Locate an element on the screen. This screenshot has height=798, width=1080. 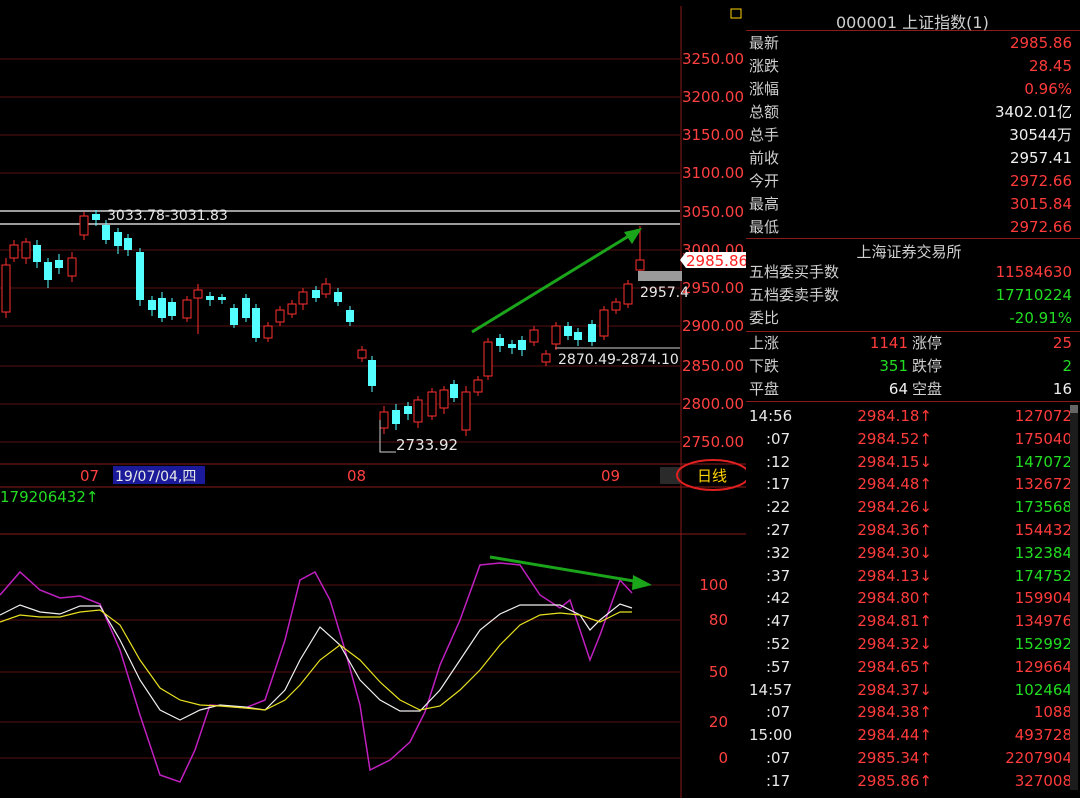
tick-volume: 132384 is located at coordinates (1043, 552).